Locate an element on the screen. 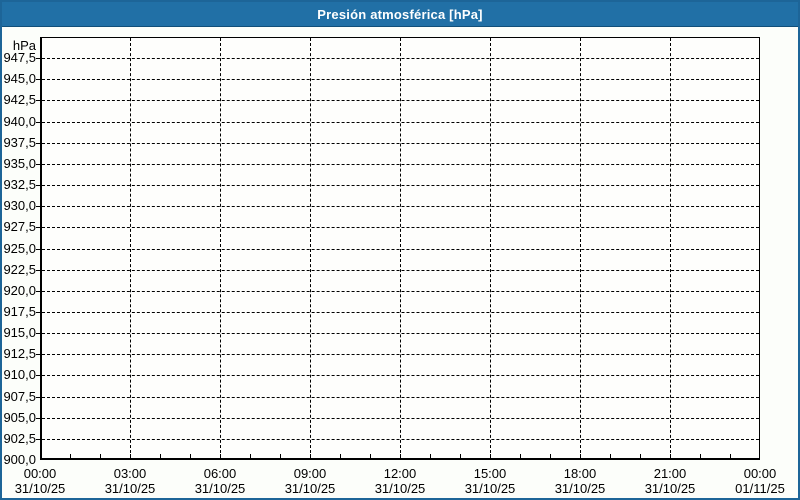  y-axis-label: 925,0 is located at coordinates (19, 248).